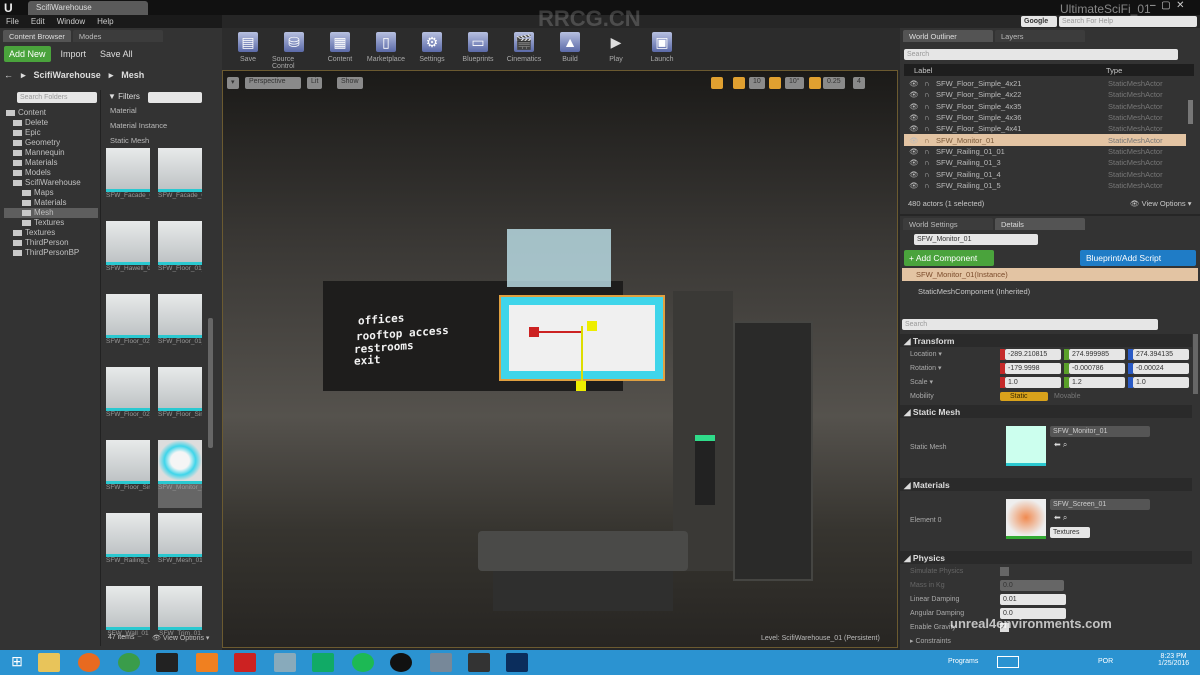  Describe the element at coordinates (180, 401) in the screenshot. I see `asset-tile: SFW_Floor_Simple_4x4` at that location.